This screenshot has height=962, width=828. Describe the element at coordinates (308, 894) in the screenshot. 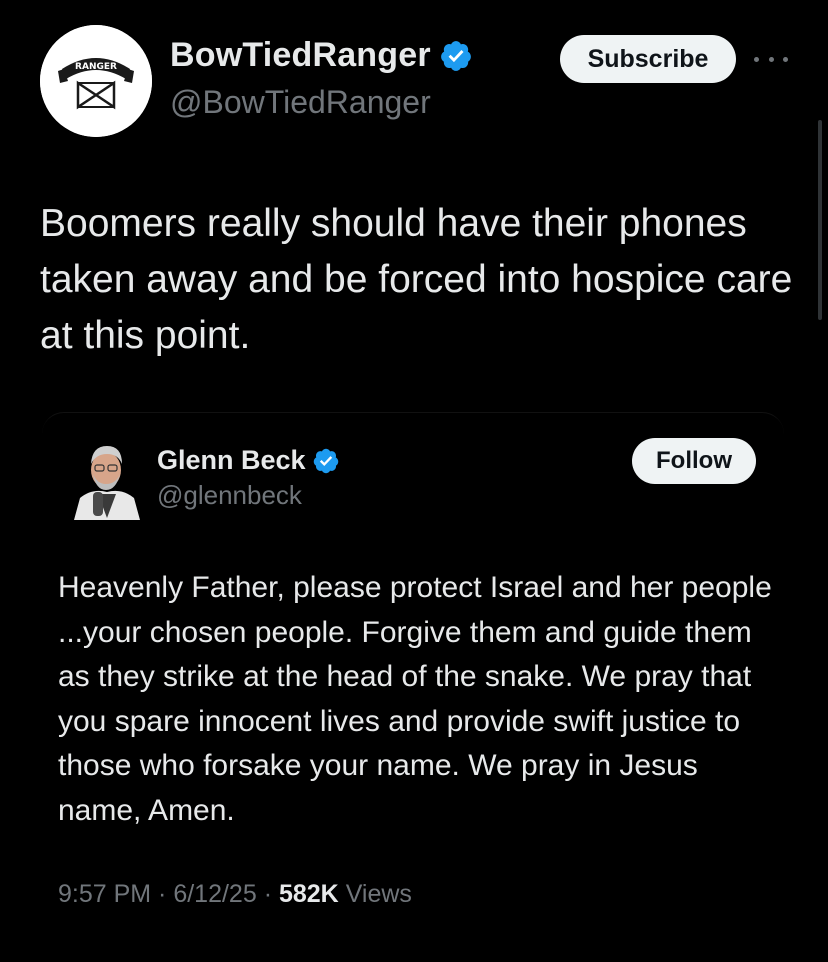

I see `views-count: 582K` at that location.